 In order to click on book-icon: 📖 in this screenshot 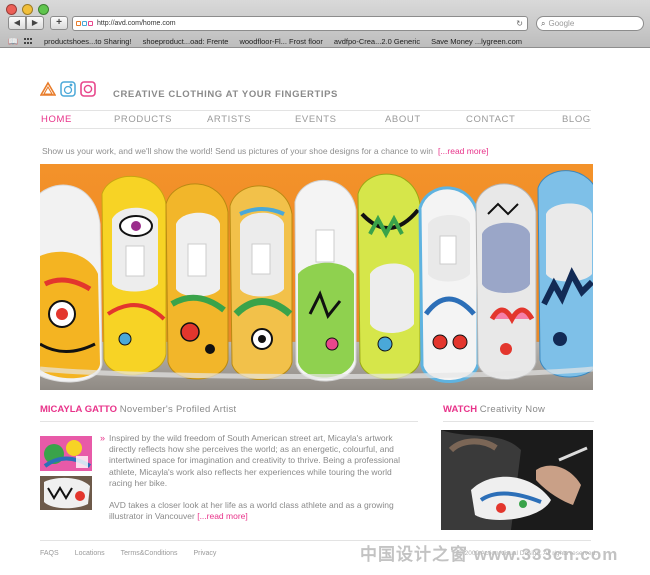, I will do `click(13, 41)`.